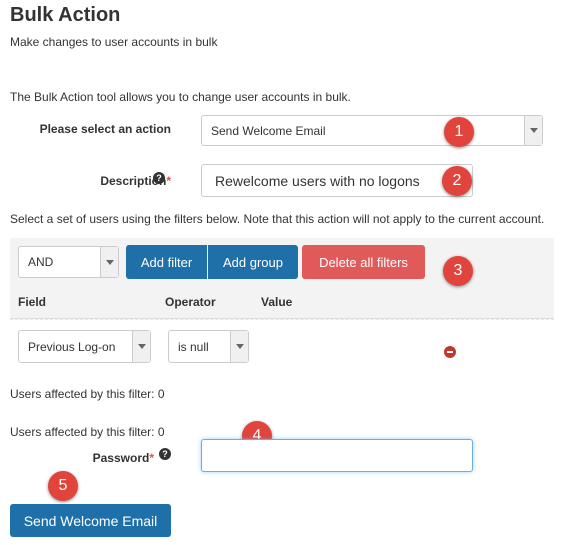 The height and width of the screenshot is (545, 564). What do you see at coordinates (65, 15) in the screenshot?
I see `page-title: Bulk Action` at bounding box center [65, 15].